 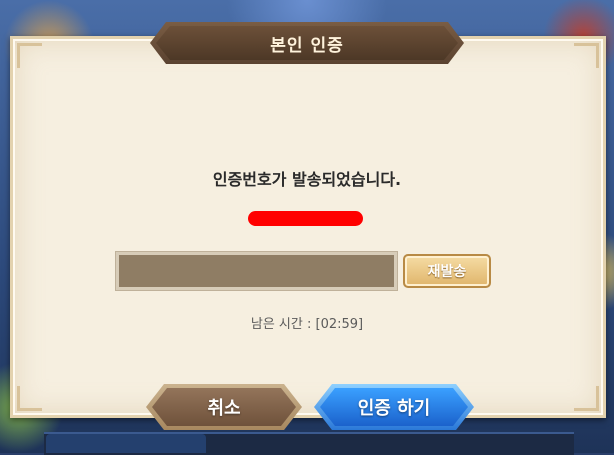 I want to click on verify-button: 인증 하기, so click(x=394, y=407).